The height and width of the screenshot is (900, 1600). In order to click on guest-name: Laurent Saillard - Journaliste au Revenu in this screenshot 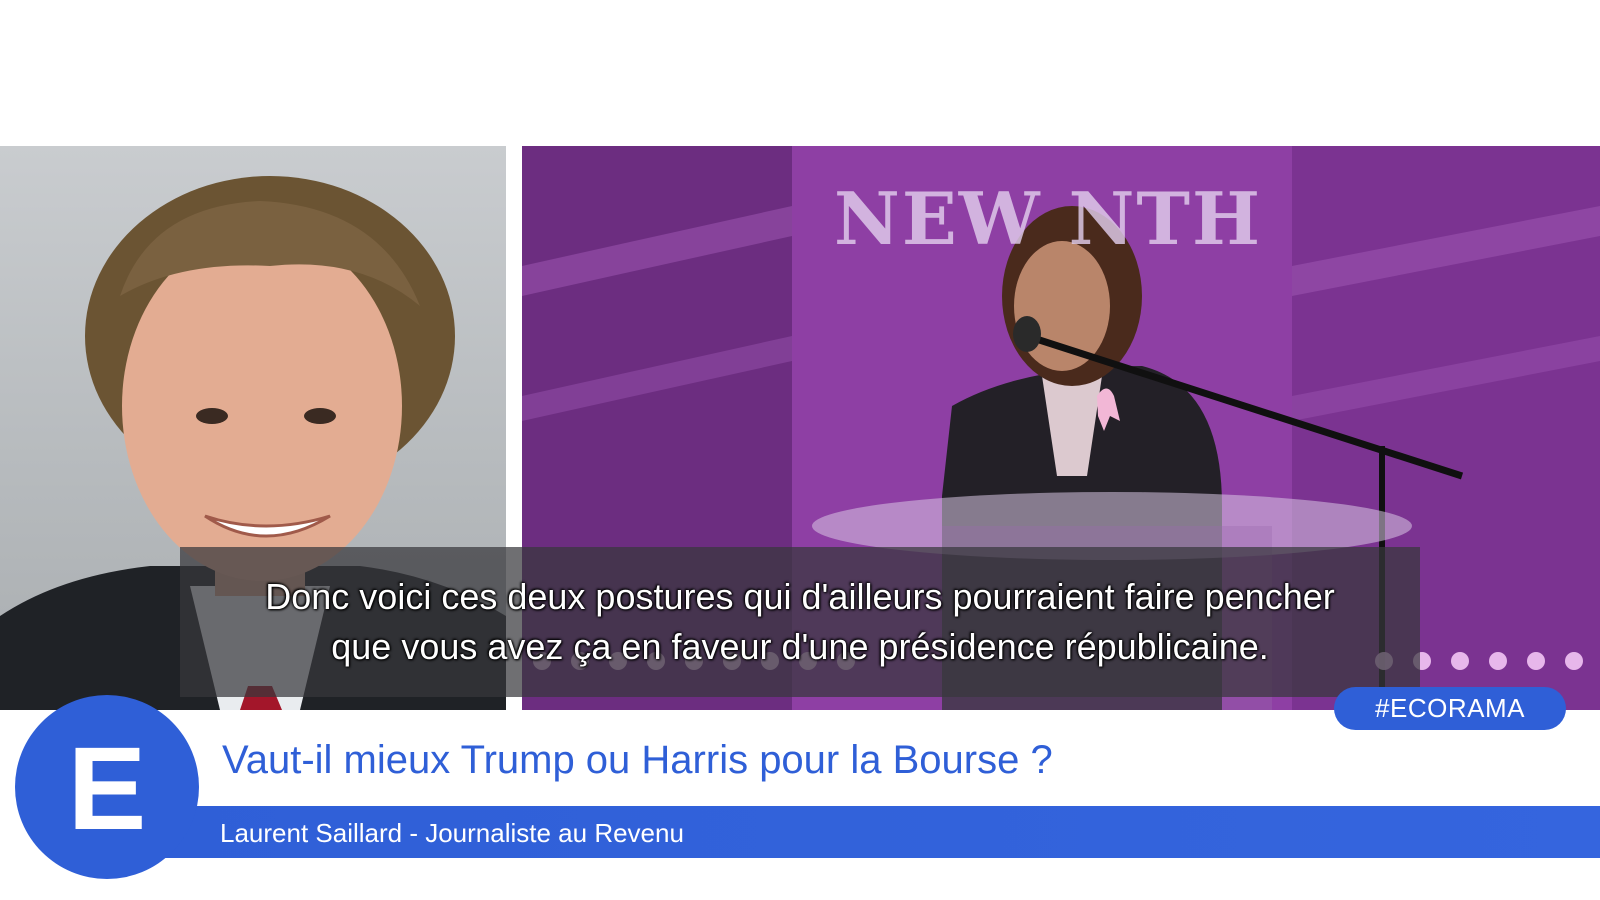, I will do `click(452, 833)`.